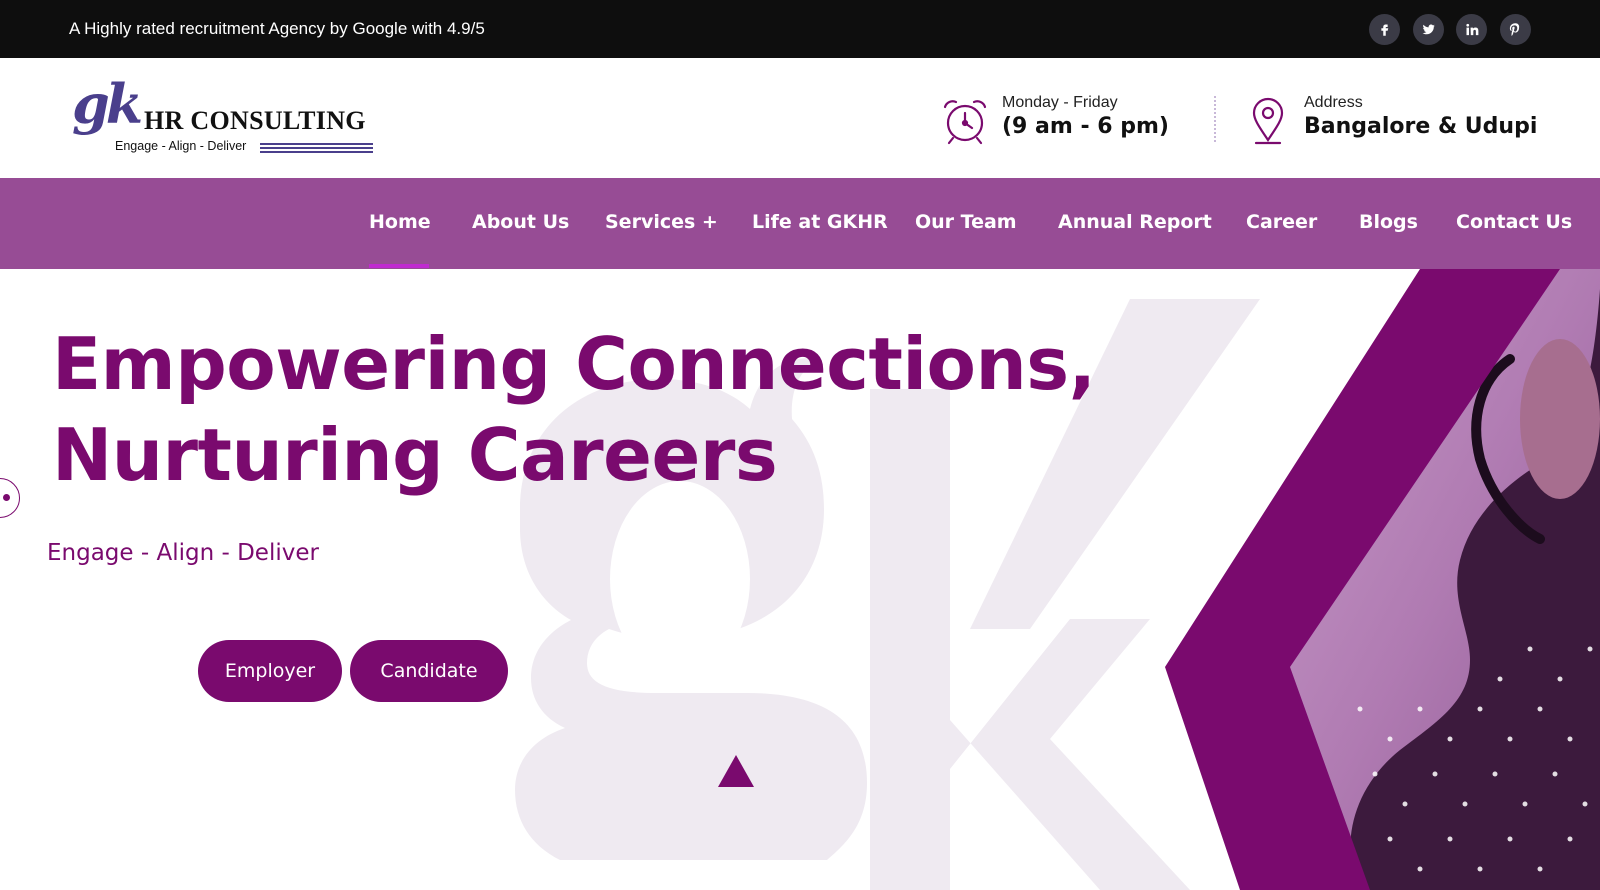  I want to click on address-value: Bangalore & Udupi, so click(1421, 126).